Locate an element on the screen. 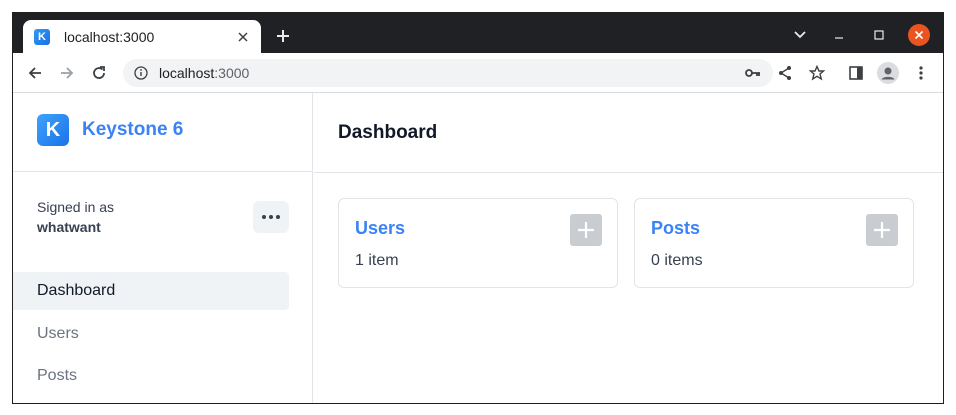 The width and height of the screenshot is (956, 415). keystone-logo-icon: K is located at coordinates (53, 130).